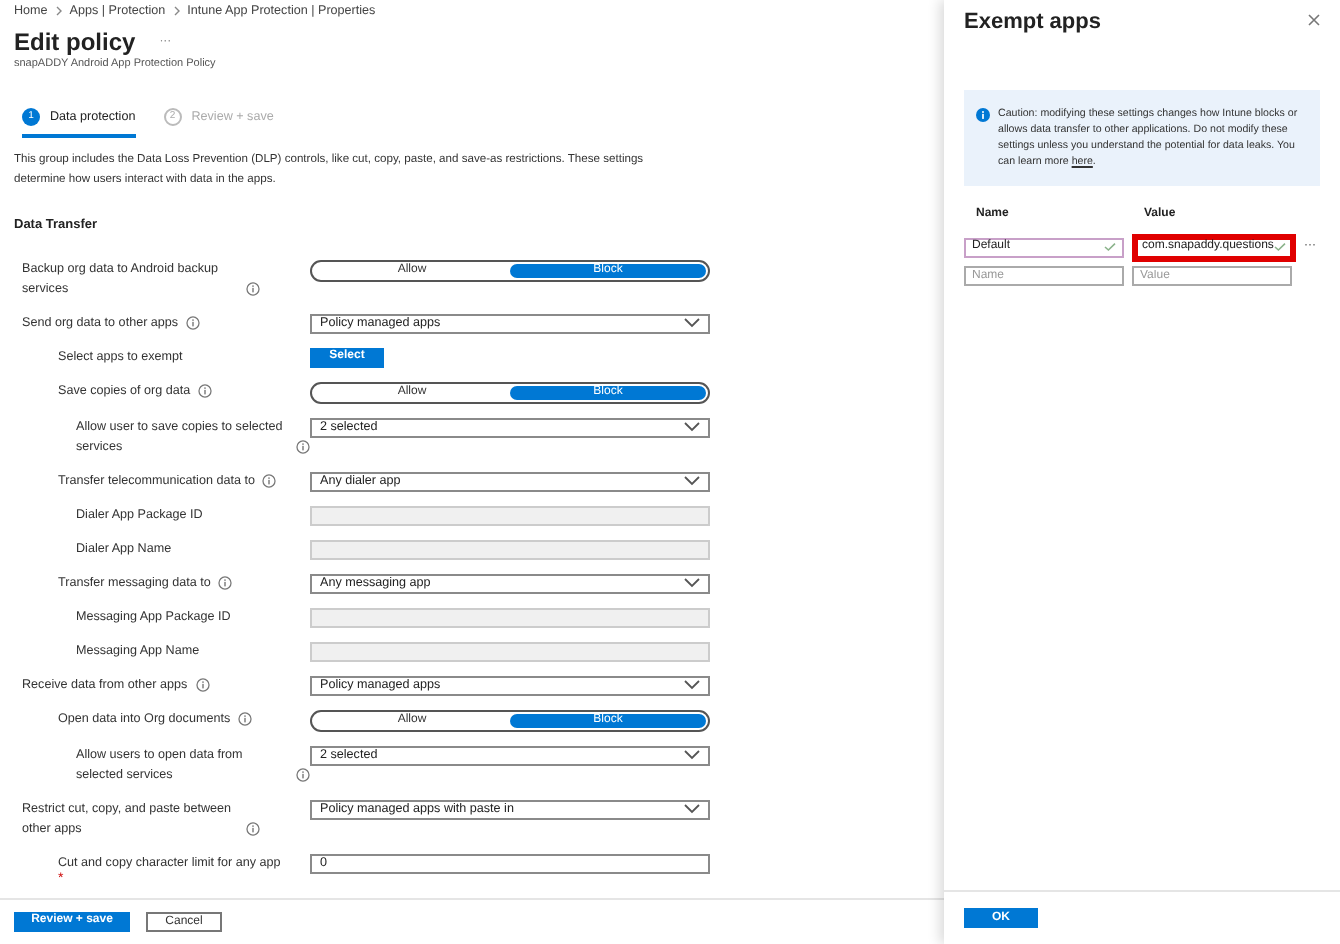 The width and height of the screenshot is (1340, 944). I want to click on panel-title: Exempt apps, so click(1032, 23).